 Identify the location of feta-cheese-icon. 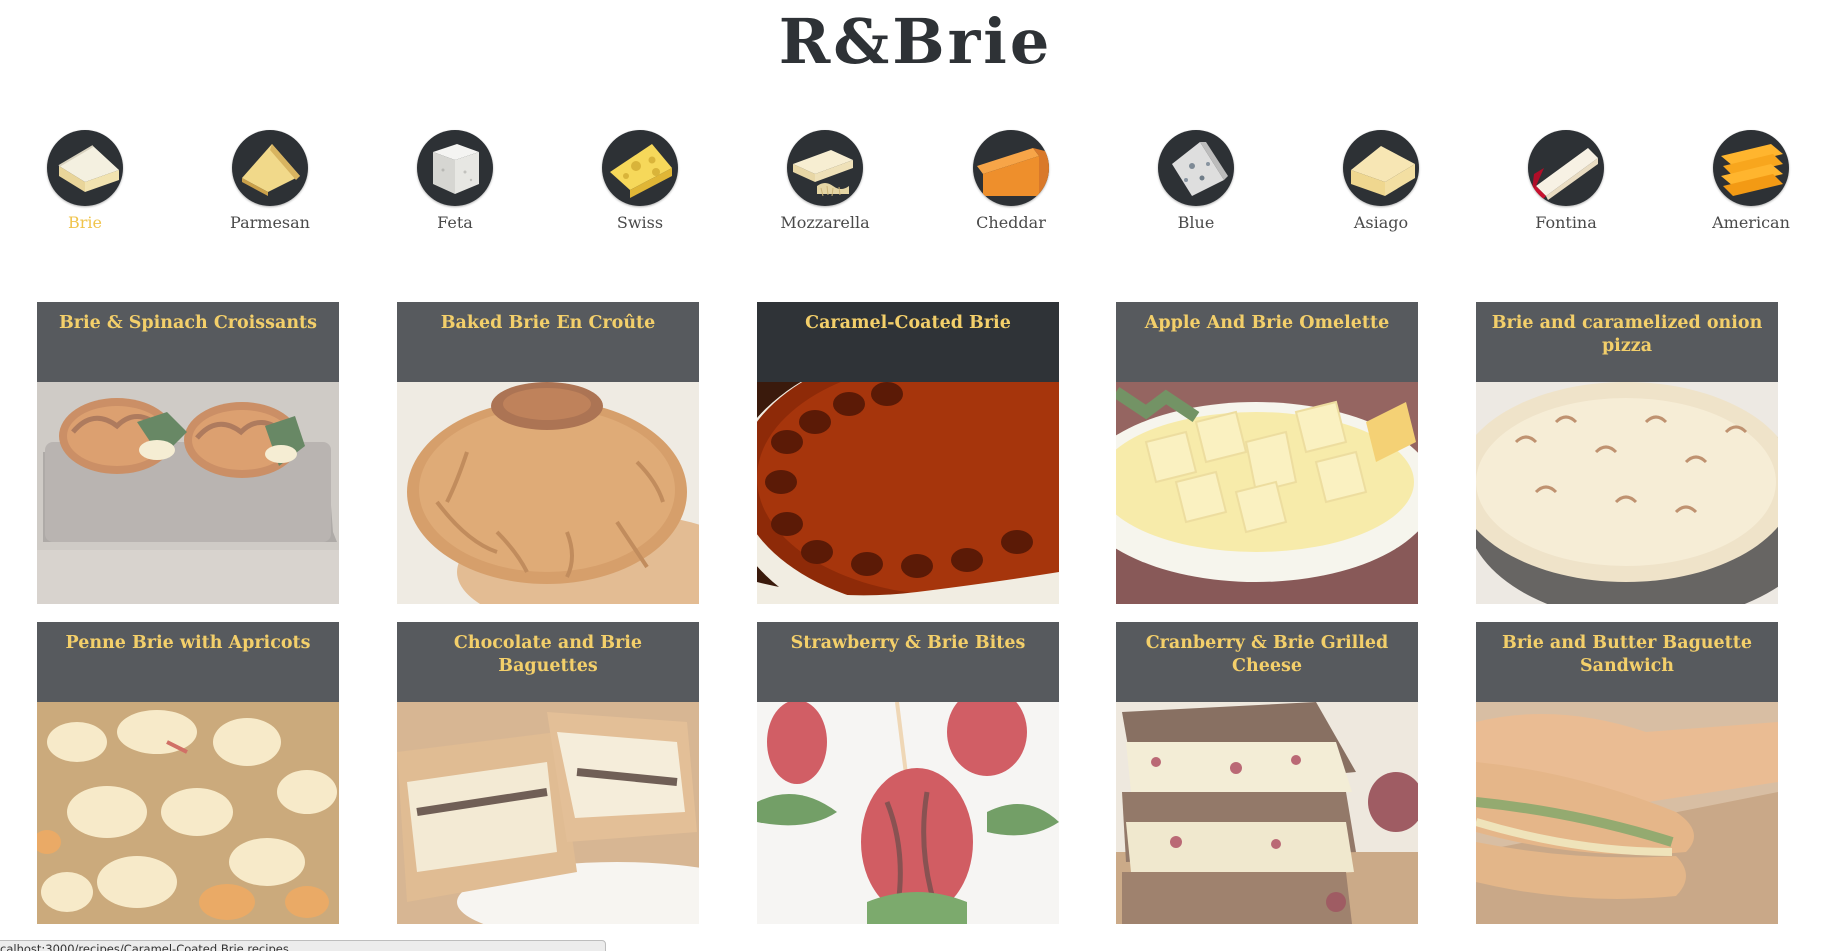
(455, 168).